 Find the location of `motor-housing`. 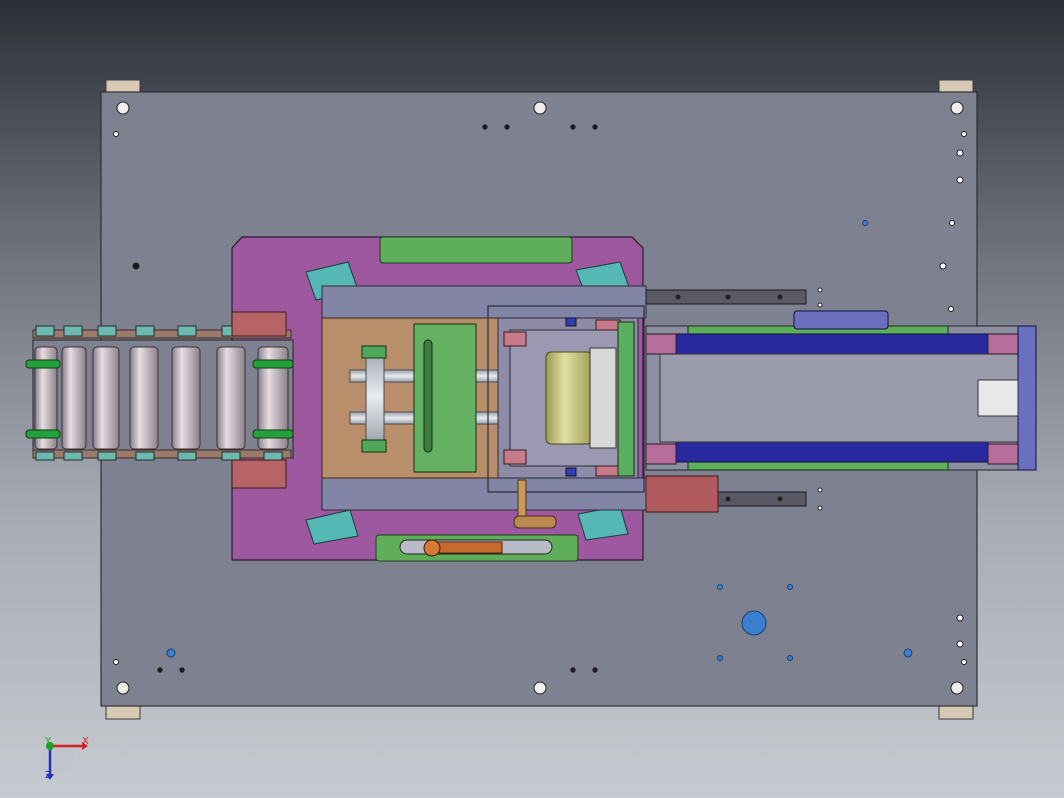

motor-housing is located at coordinates (841, 320).